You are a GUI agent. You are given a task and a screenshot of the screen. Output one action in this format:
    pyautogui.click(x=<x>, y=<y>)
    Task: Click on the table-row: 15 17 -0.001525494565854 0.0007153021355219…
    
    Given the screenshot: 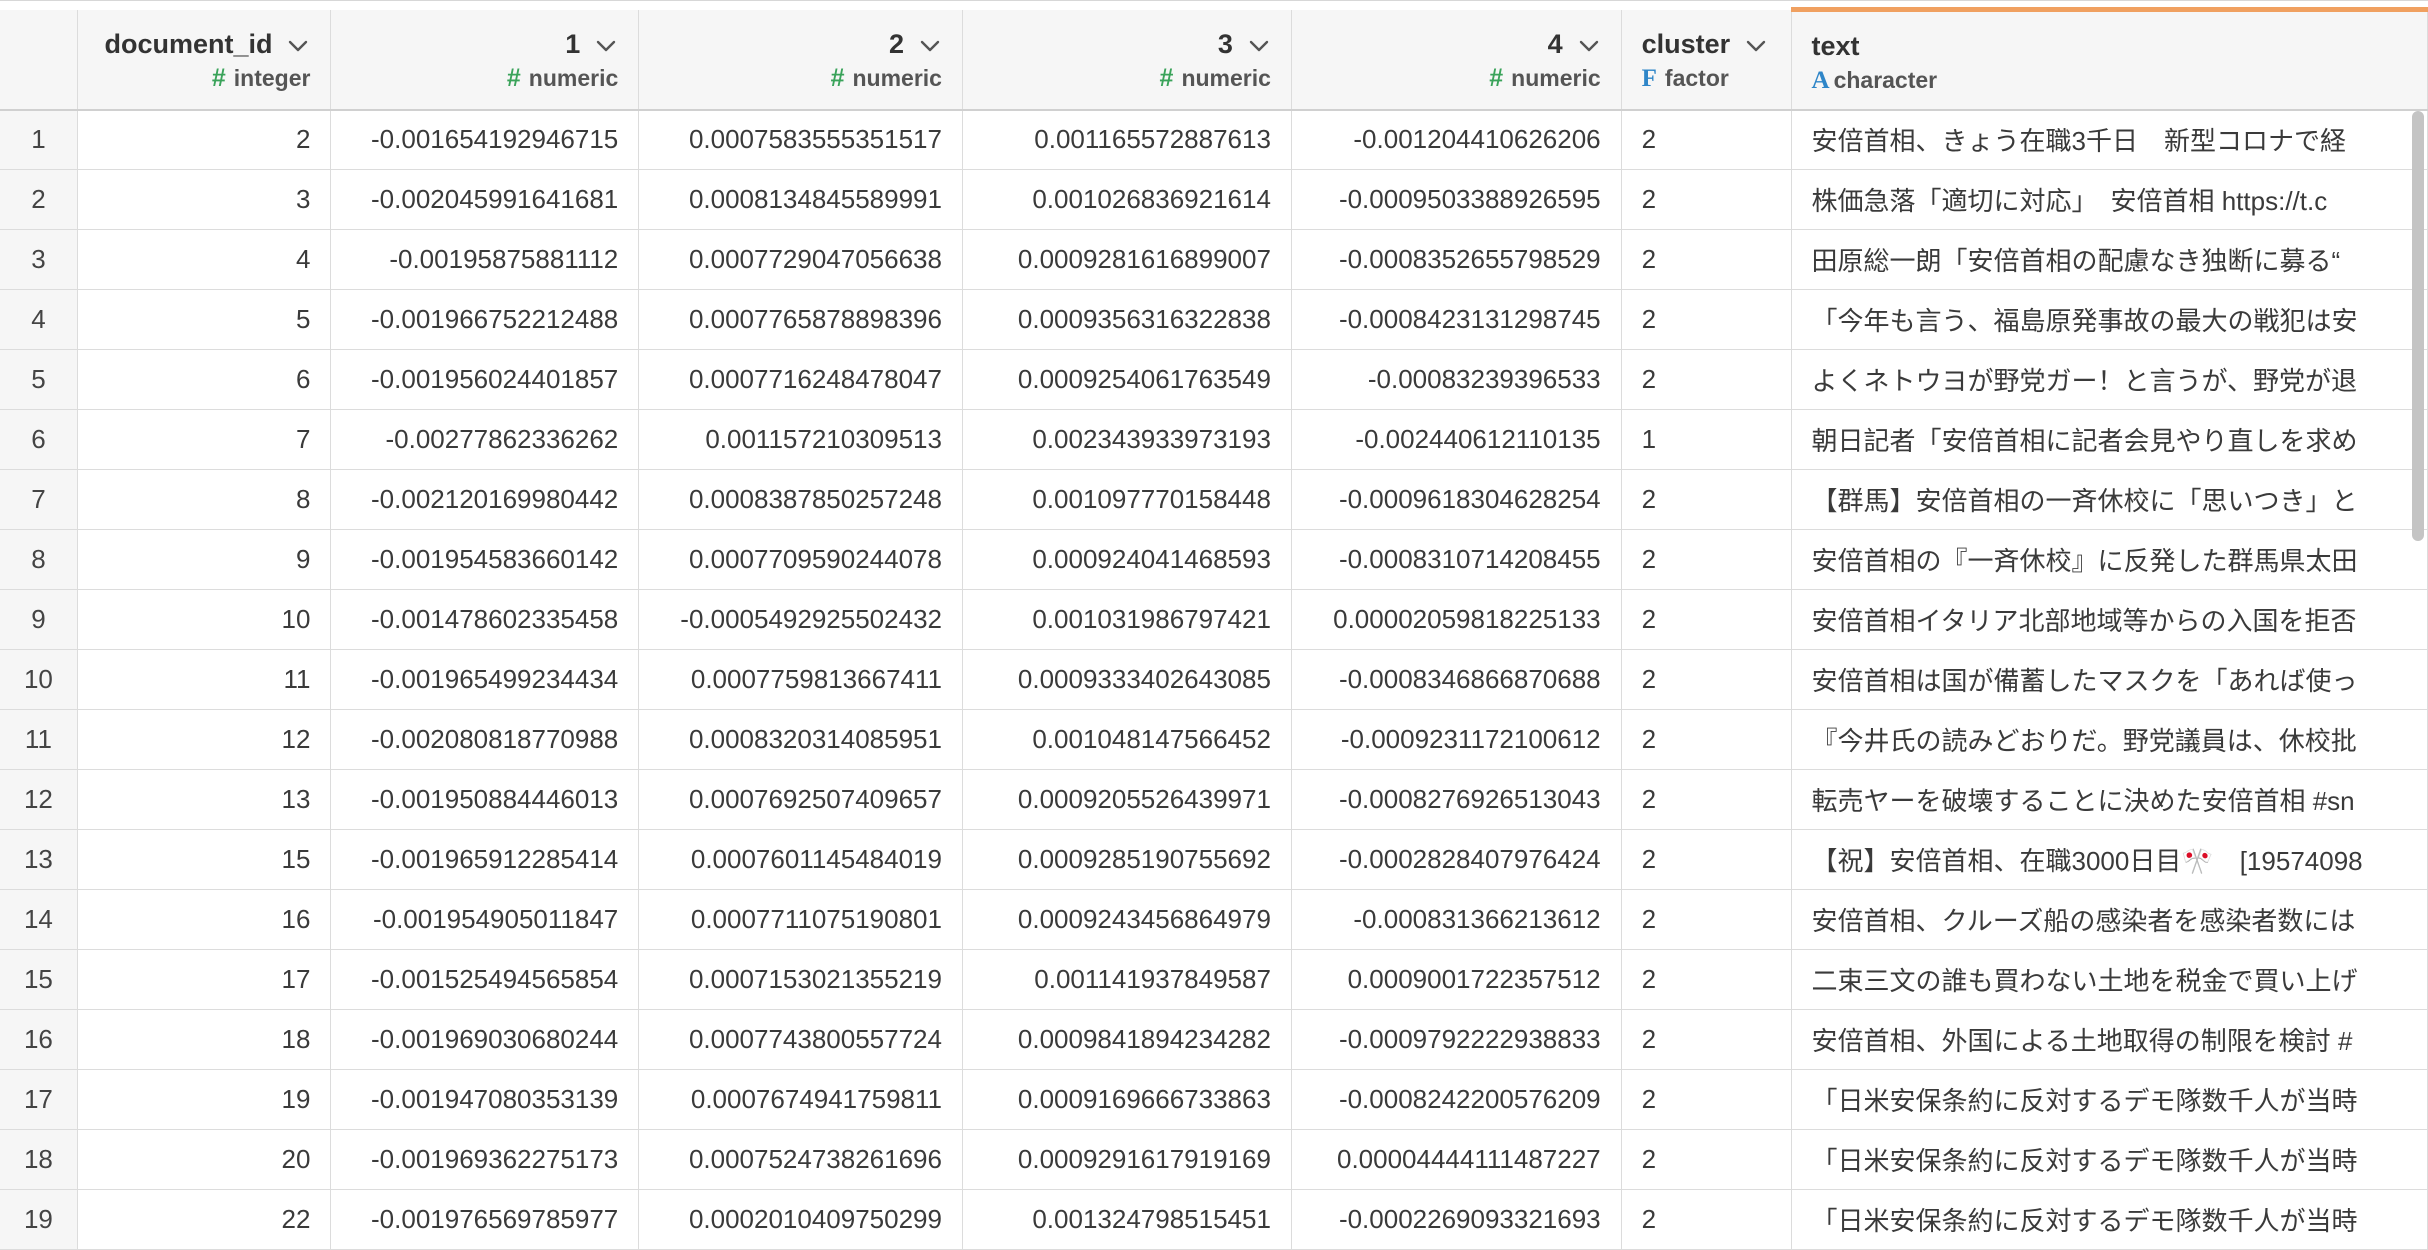 What is the action you would take?
    pyautogui.click(x=1214, y=979)
    